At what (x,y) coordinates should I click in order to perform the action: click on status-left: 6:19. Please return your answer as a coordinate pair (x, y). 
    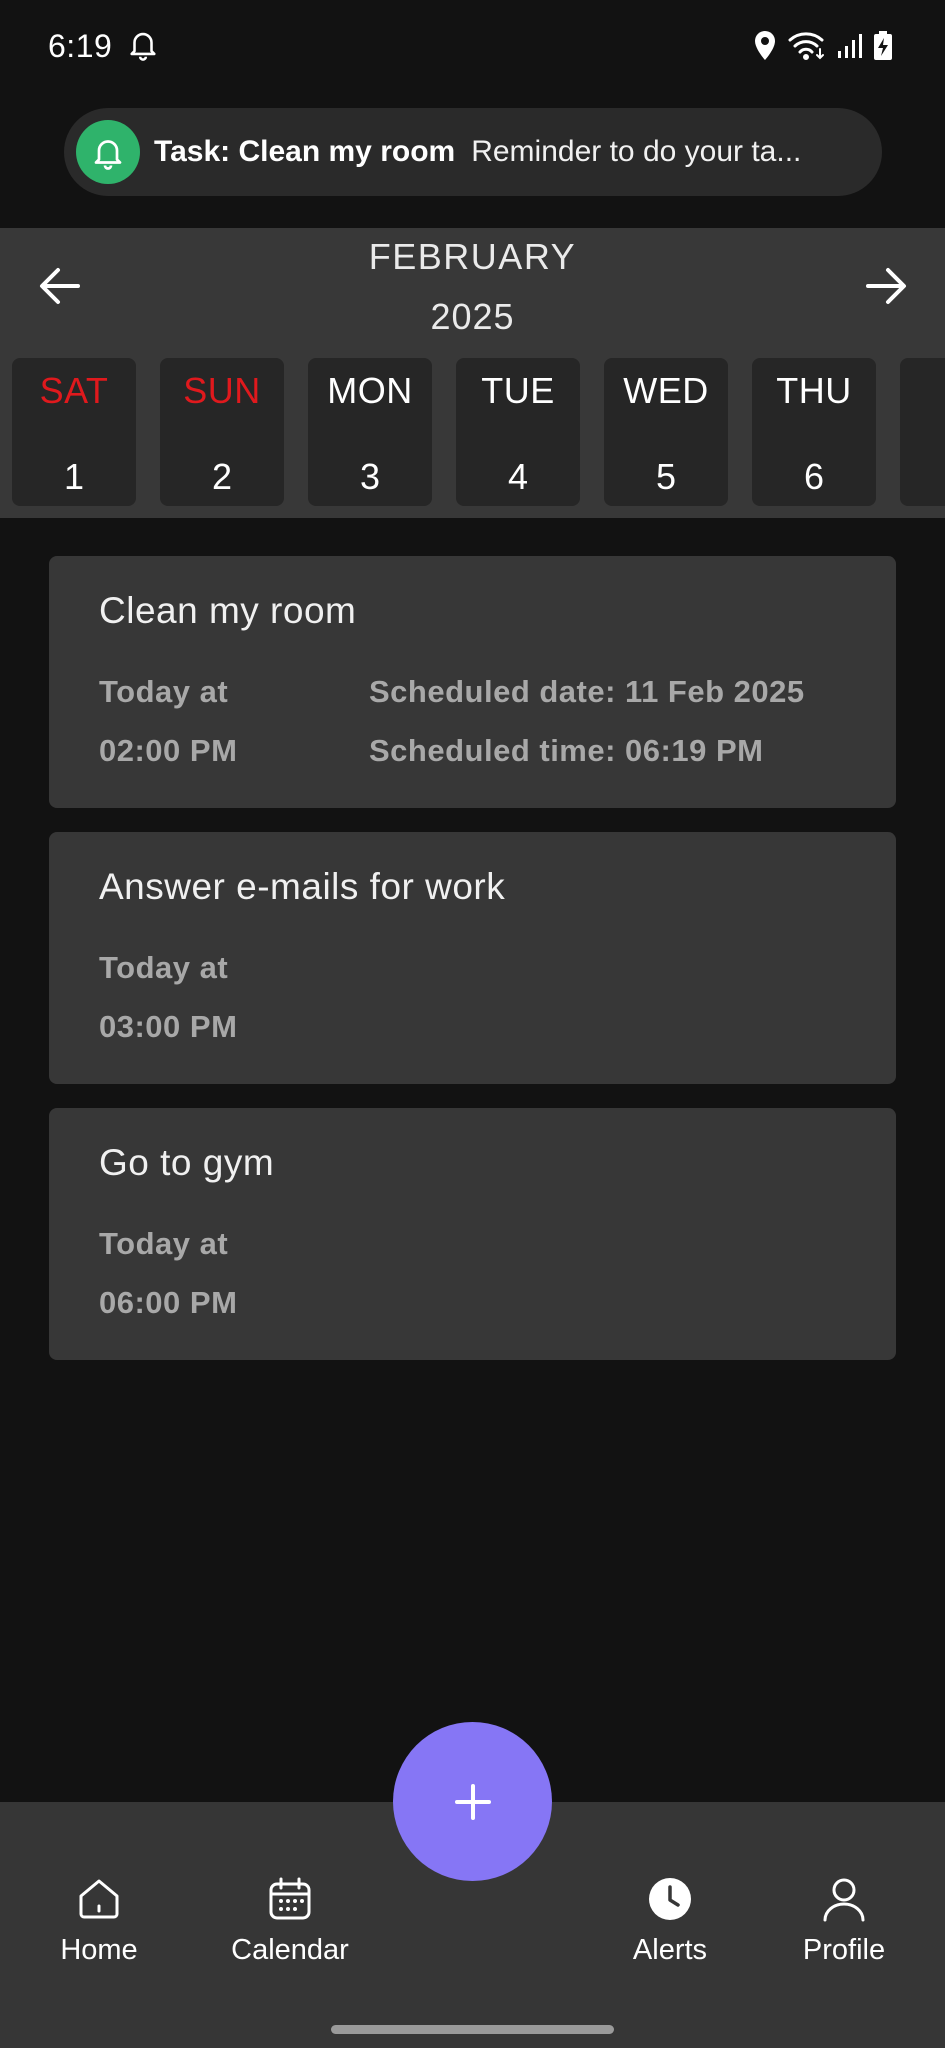
    Looking at the image, I should click on (104, 46).